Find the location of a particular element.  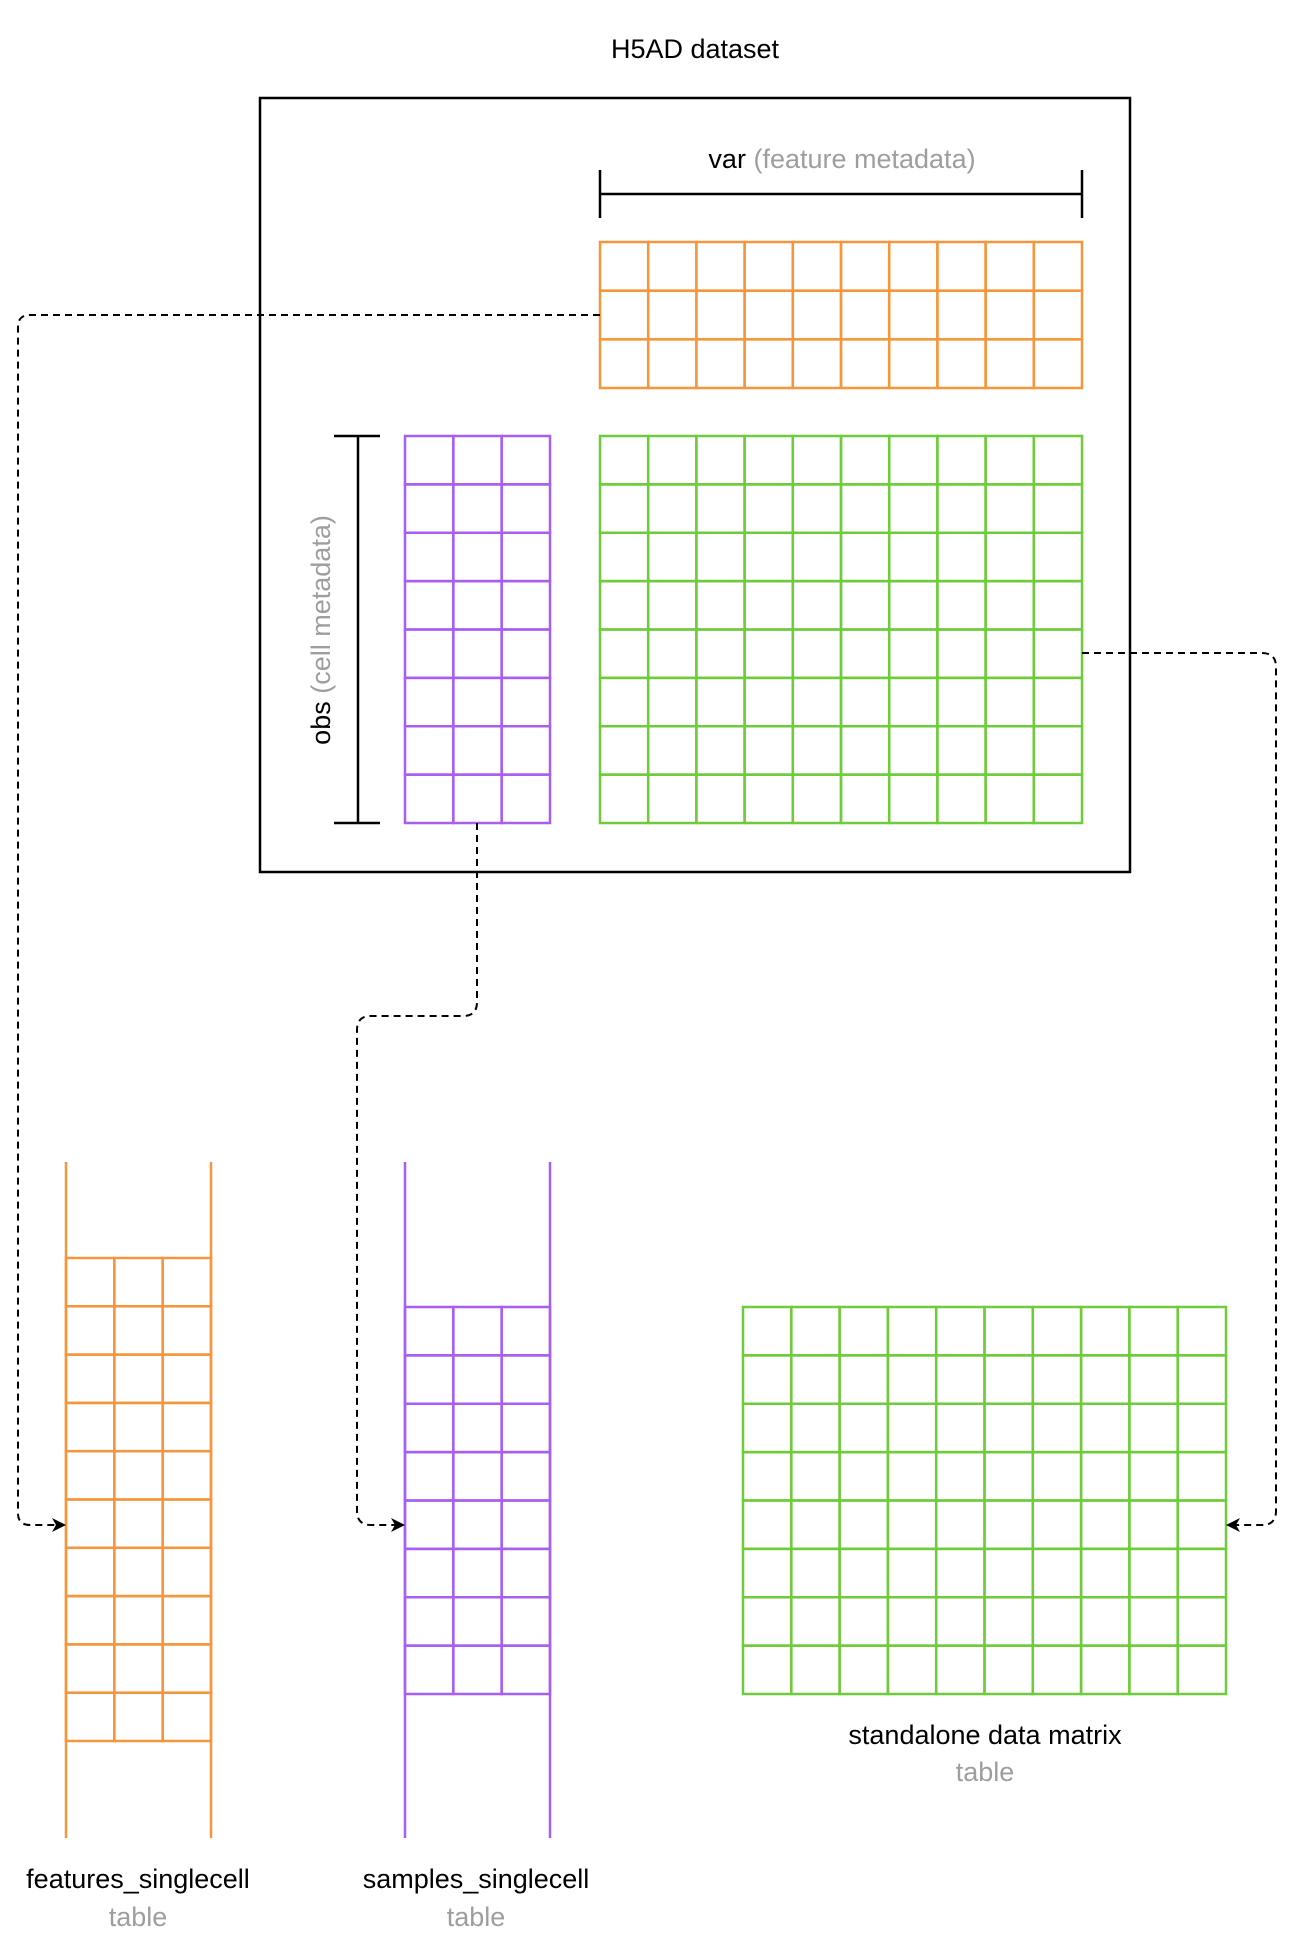

obs-grid is located at coordinates (477, 629).